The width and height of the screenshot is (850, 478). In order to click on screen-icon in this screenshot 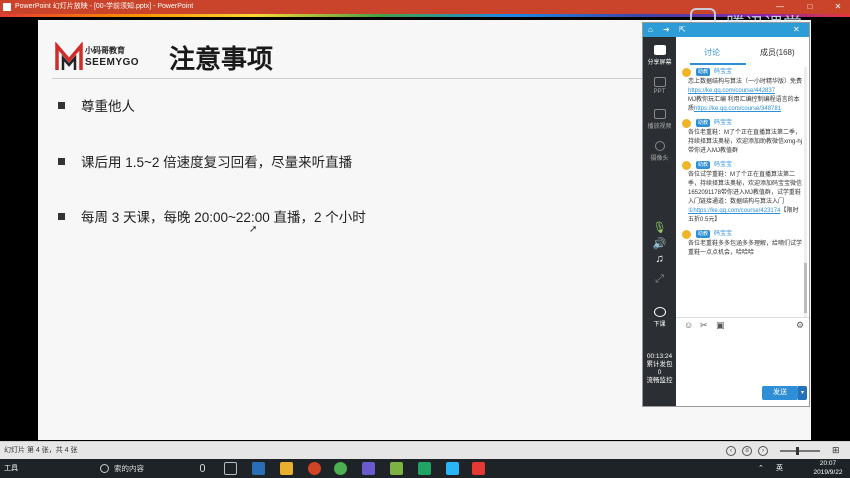, I will do `click(659, 50)`.